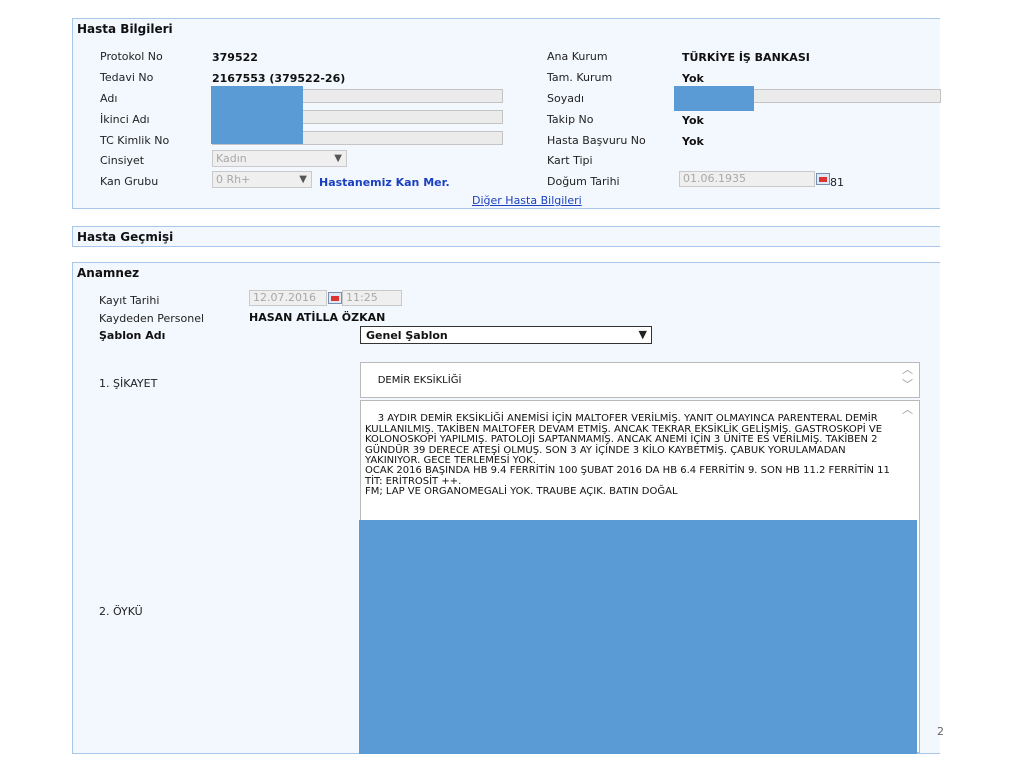 This screenshot has height=768, width=1024. What do you see at coordinates (128, 383) in the screenshot?
I see `complaint-label: 1. ŞİKAYET` at bounding box center [128, 383].